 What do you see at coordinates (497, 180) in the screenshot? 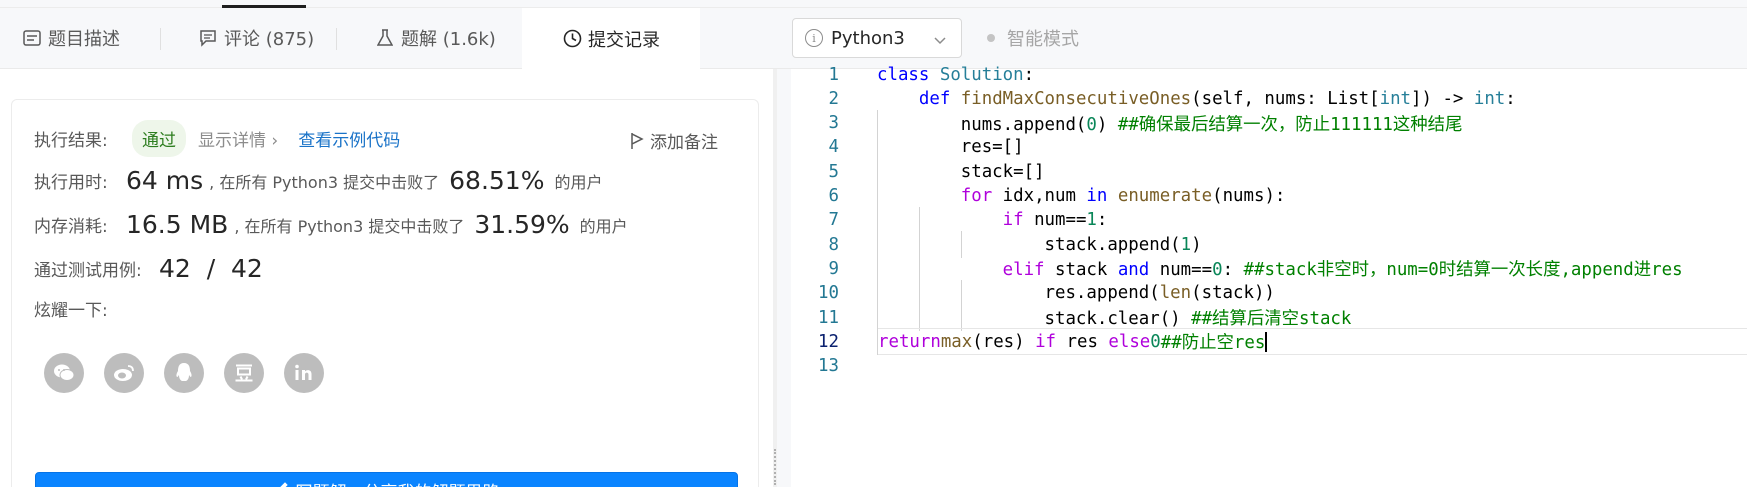
I see `runtime-percent: 68.51%` at bounding box center [497, 180].